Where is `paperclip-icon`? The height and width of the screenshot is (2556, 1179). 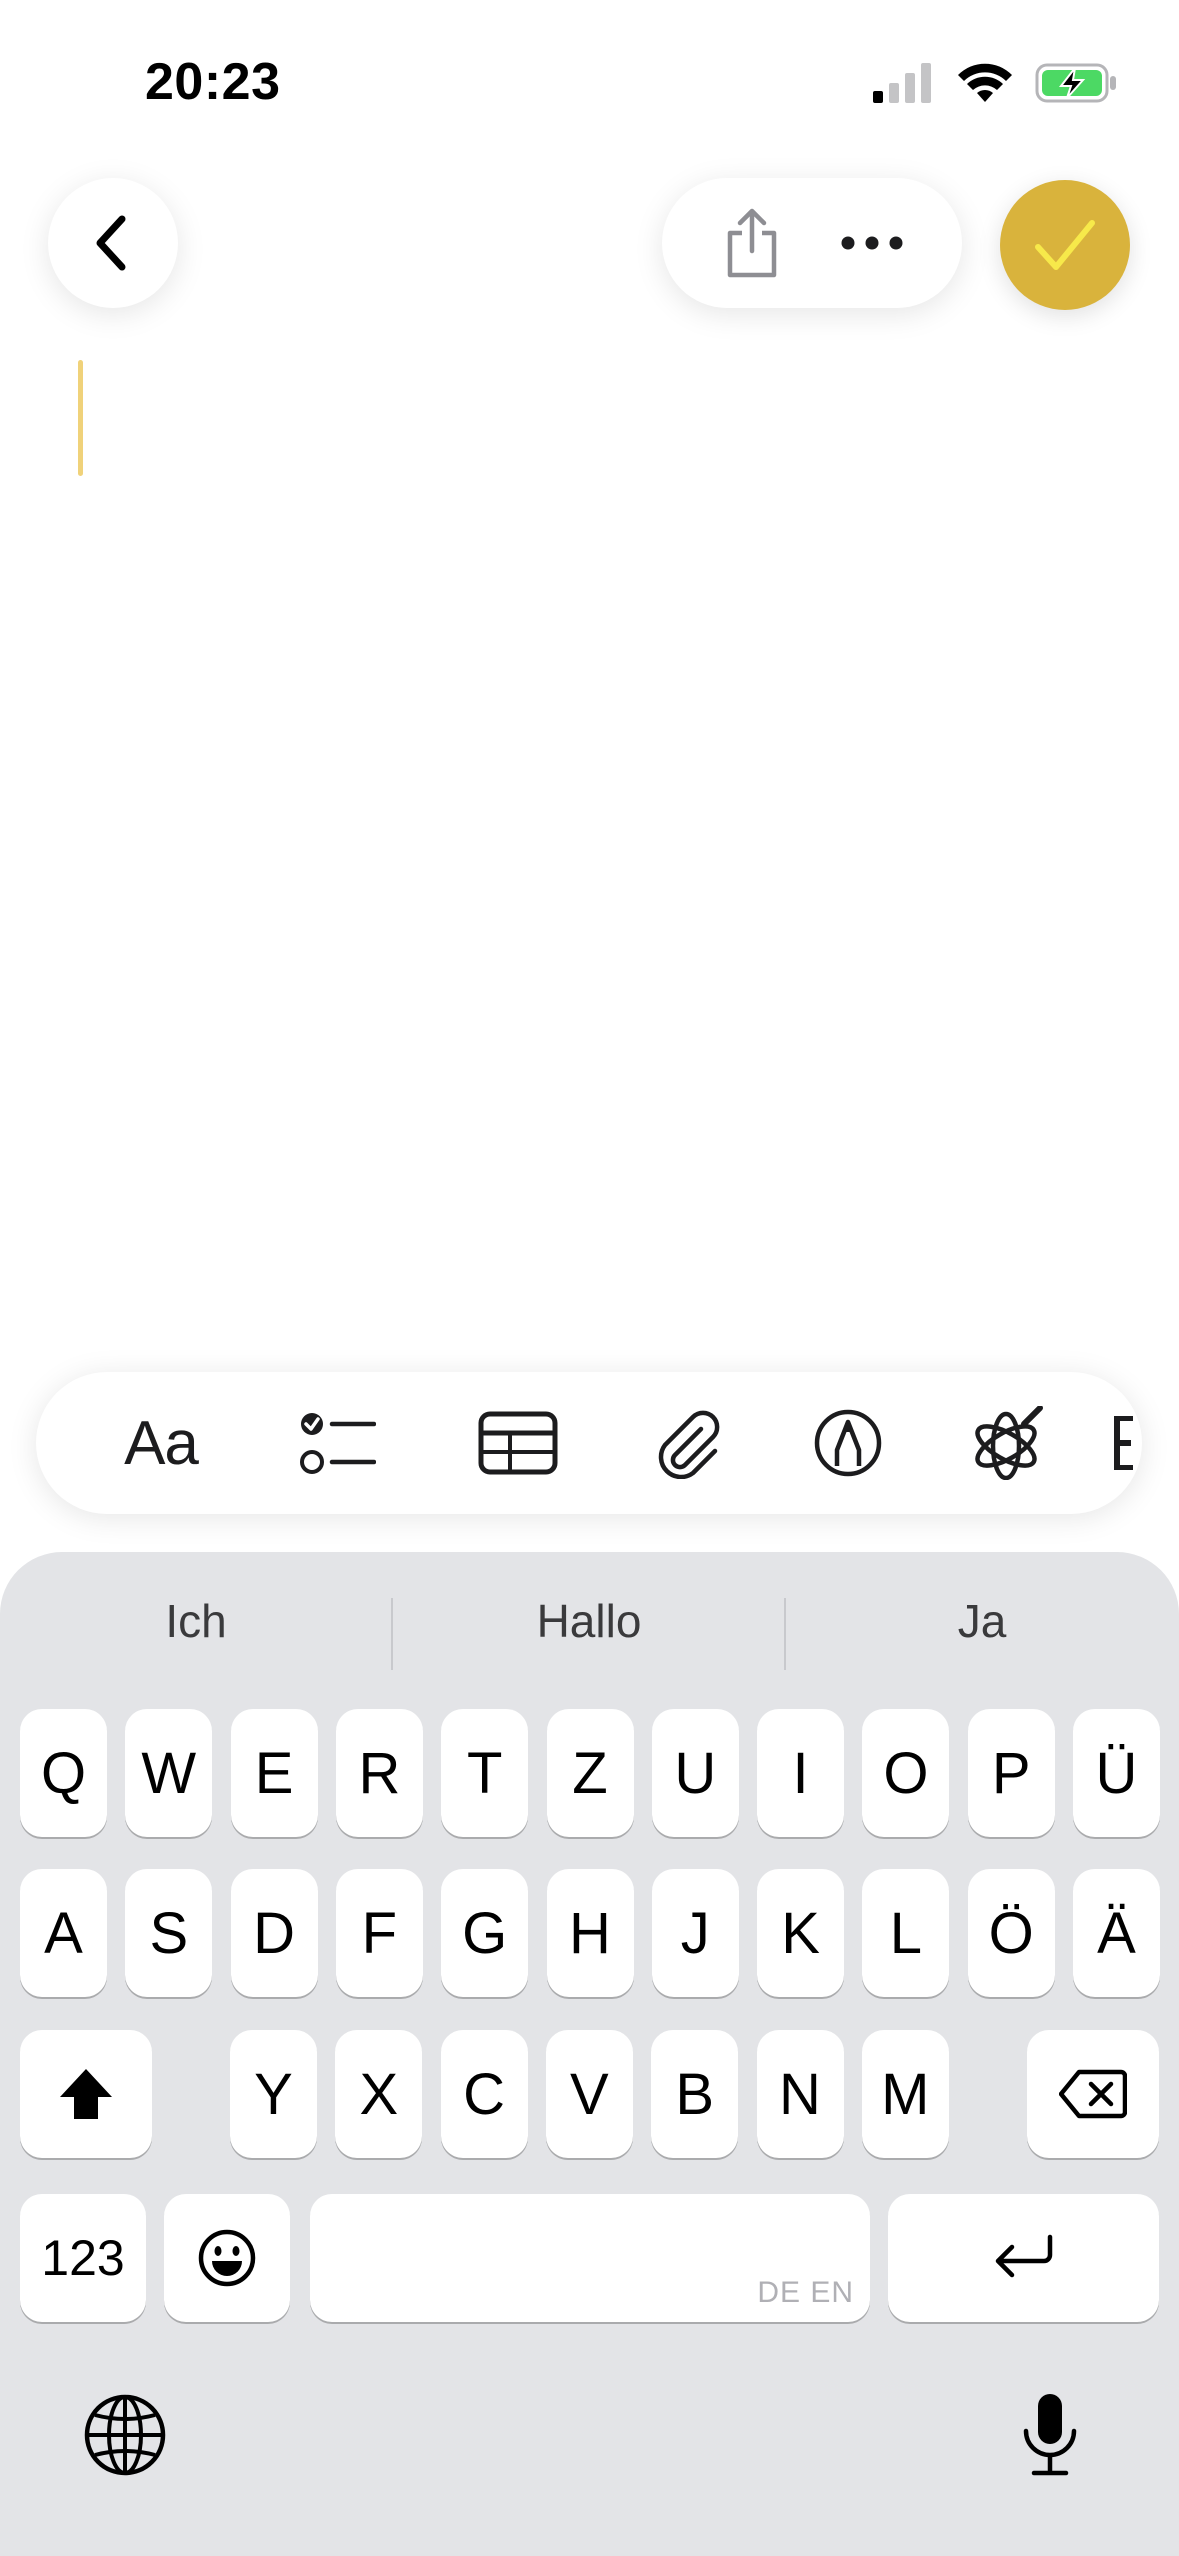 paperclip-icon is located at coordinates (689, 1444).